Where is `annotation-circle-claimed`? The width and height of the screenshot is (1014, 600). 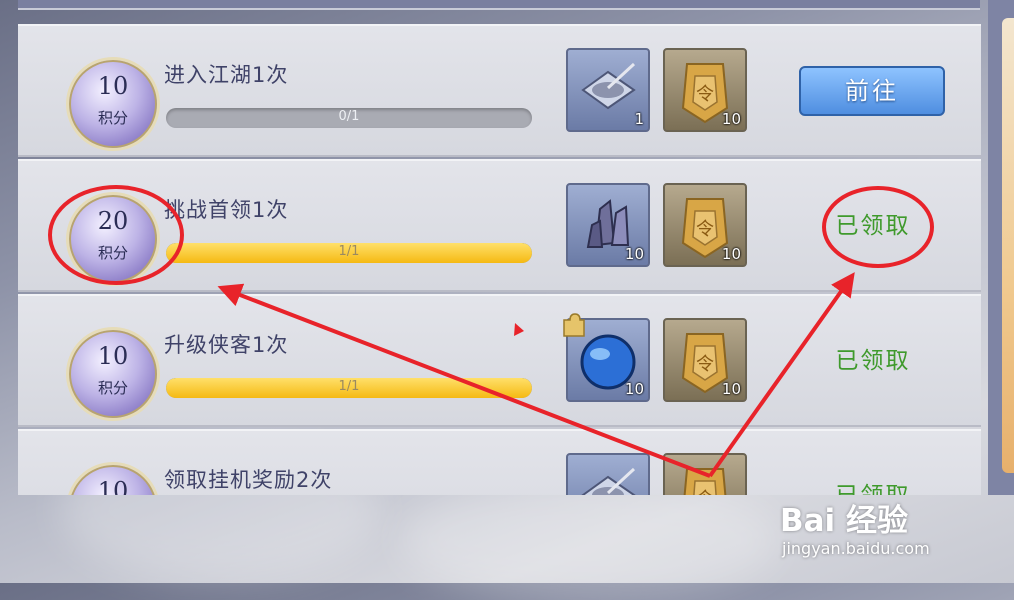 annotation-circle-claimed is located at coordinates (878, 227).